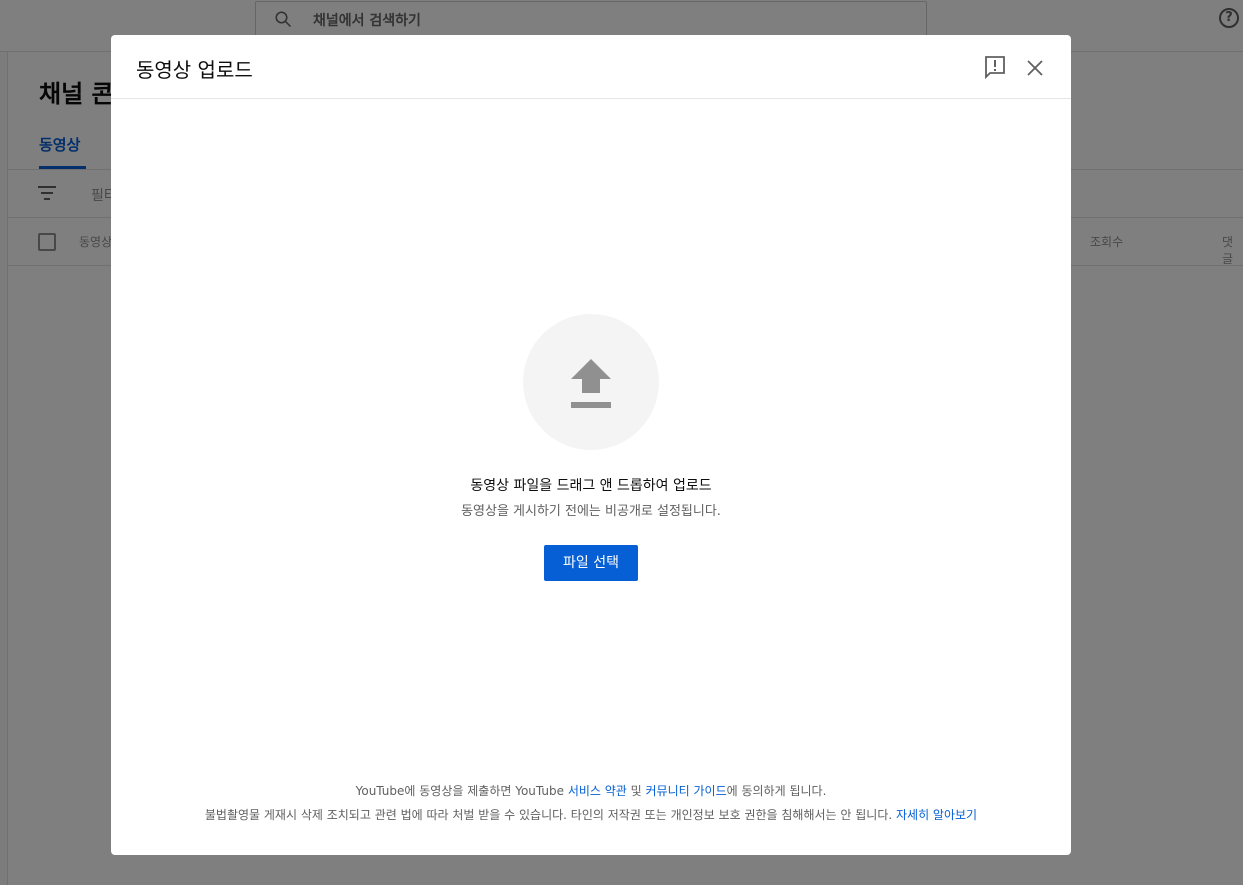  What do you see at coordinates (194, 70) in the screenshot?
I see `dialog-title: 동영상 업로드` at bounding box center [194, 70].